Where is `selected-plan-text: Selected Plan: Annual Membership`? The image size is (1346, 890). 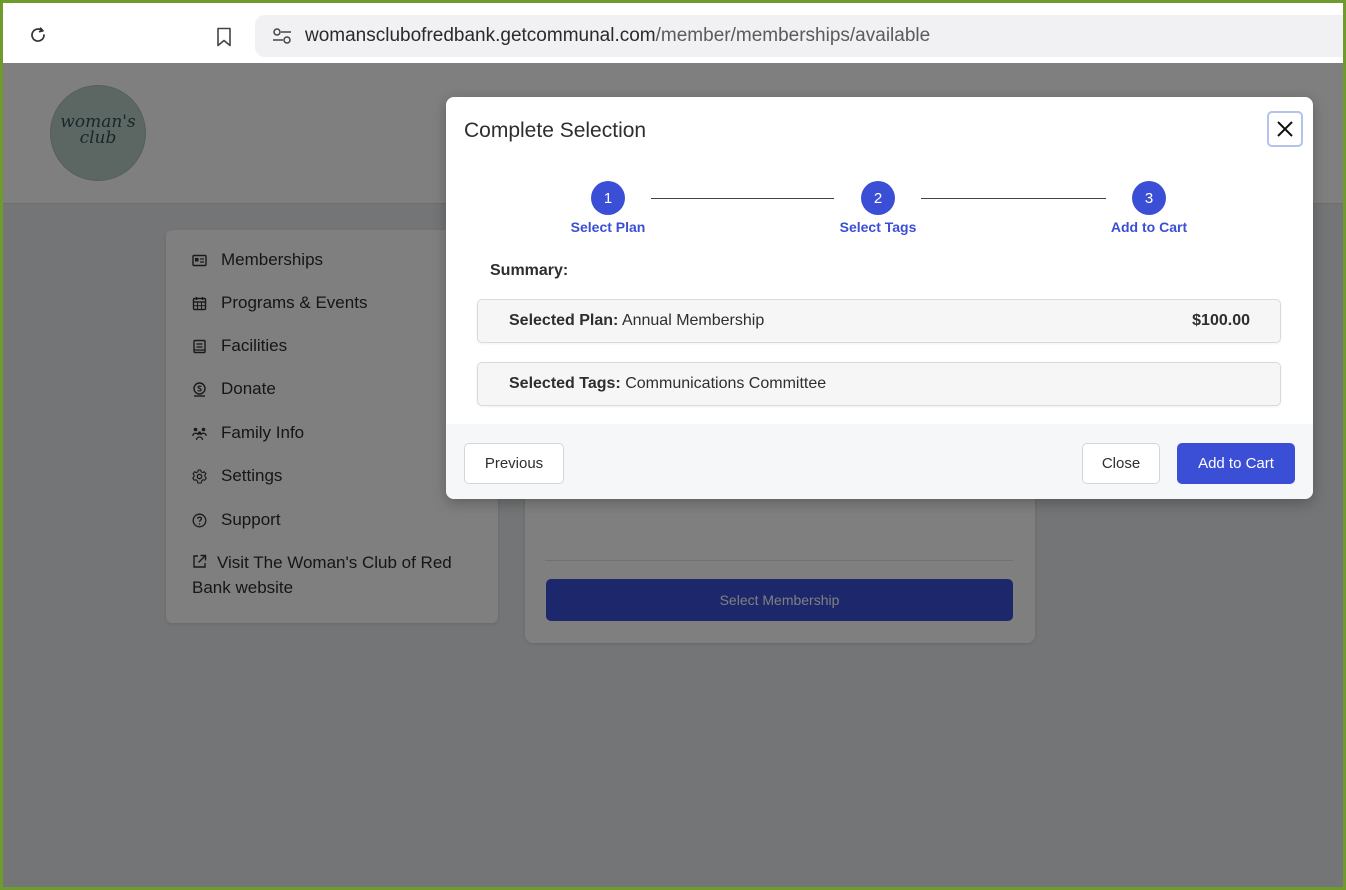
selected-plan-text: Selected Plan: Annual Membership is located at coordinates (636, 321).